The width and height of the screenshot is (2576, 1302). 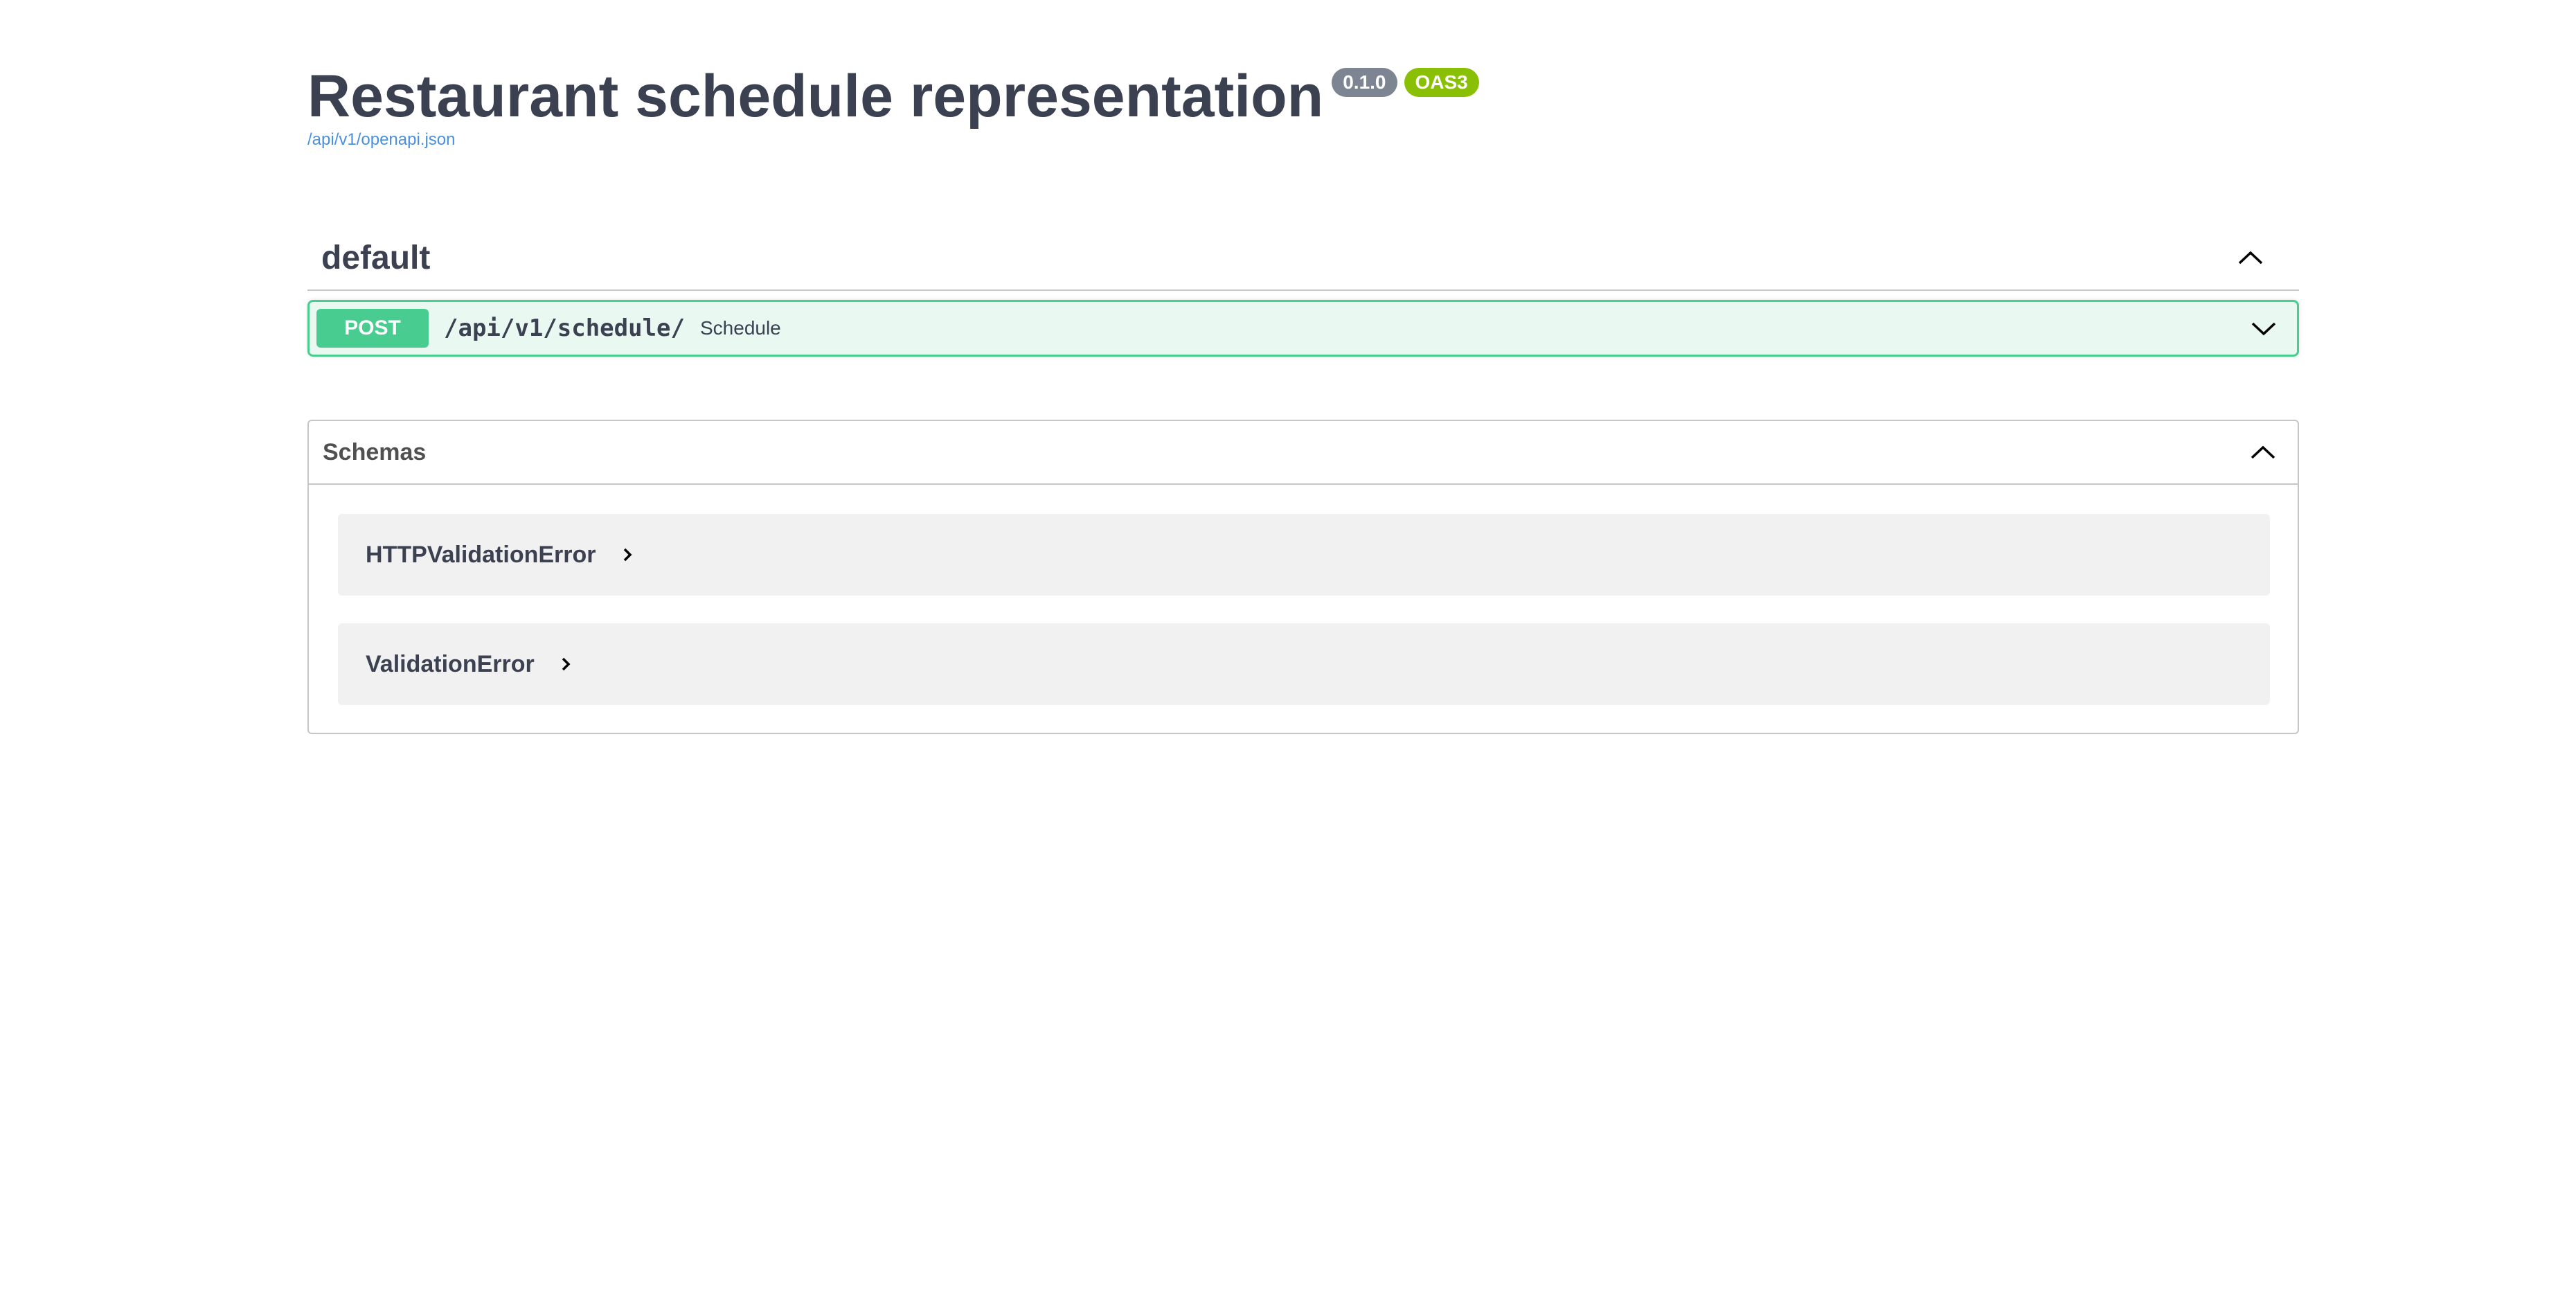 What do you see at coordinates (376, 257) in the screenshot?
I see `tag-name: default` at bounding box center [376, 257].